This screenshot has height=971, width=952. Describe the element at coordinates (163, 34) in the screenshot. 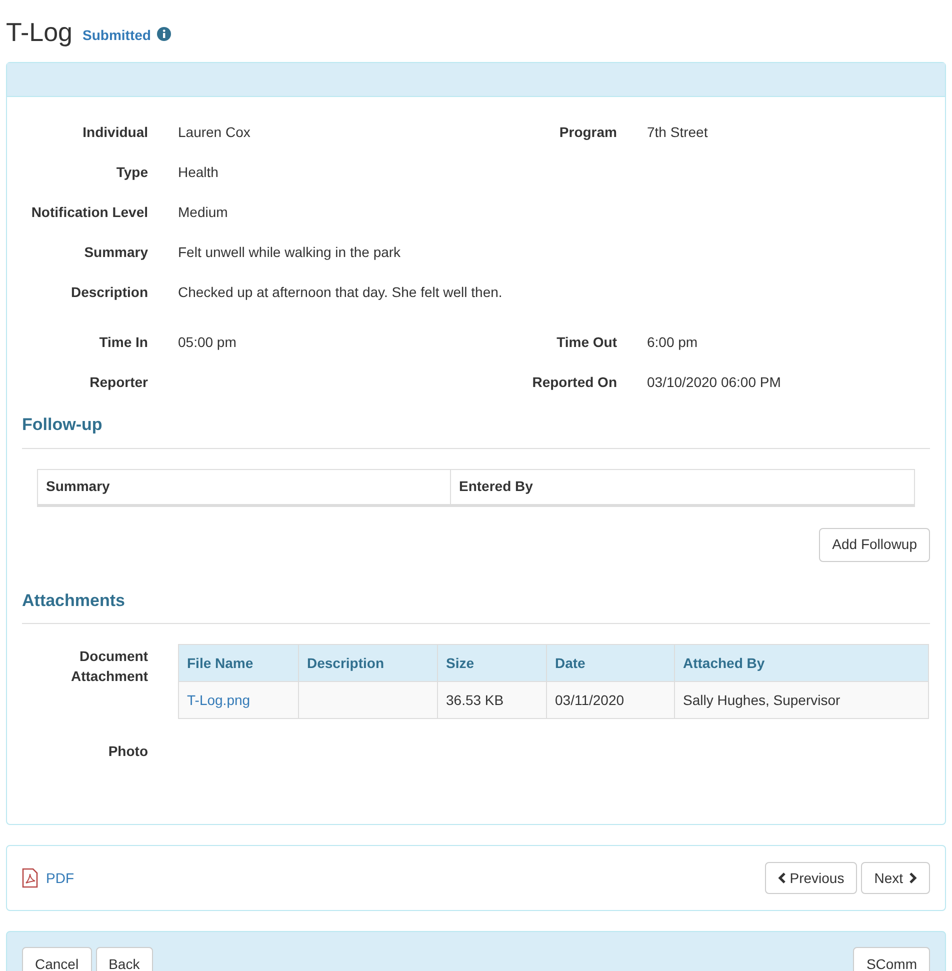

I see `info-icon` at that location.